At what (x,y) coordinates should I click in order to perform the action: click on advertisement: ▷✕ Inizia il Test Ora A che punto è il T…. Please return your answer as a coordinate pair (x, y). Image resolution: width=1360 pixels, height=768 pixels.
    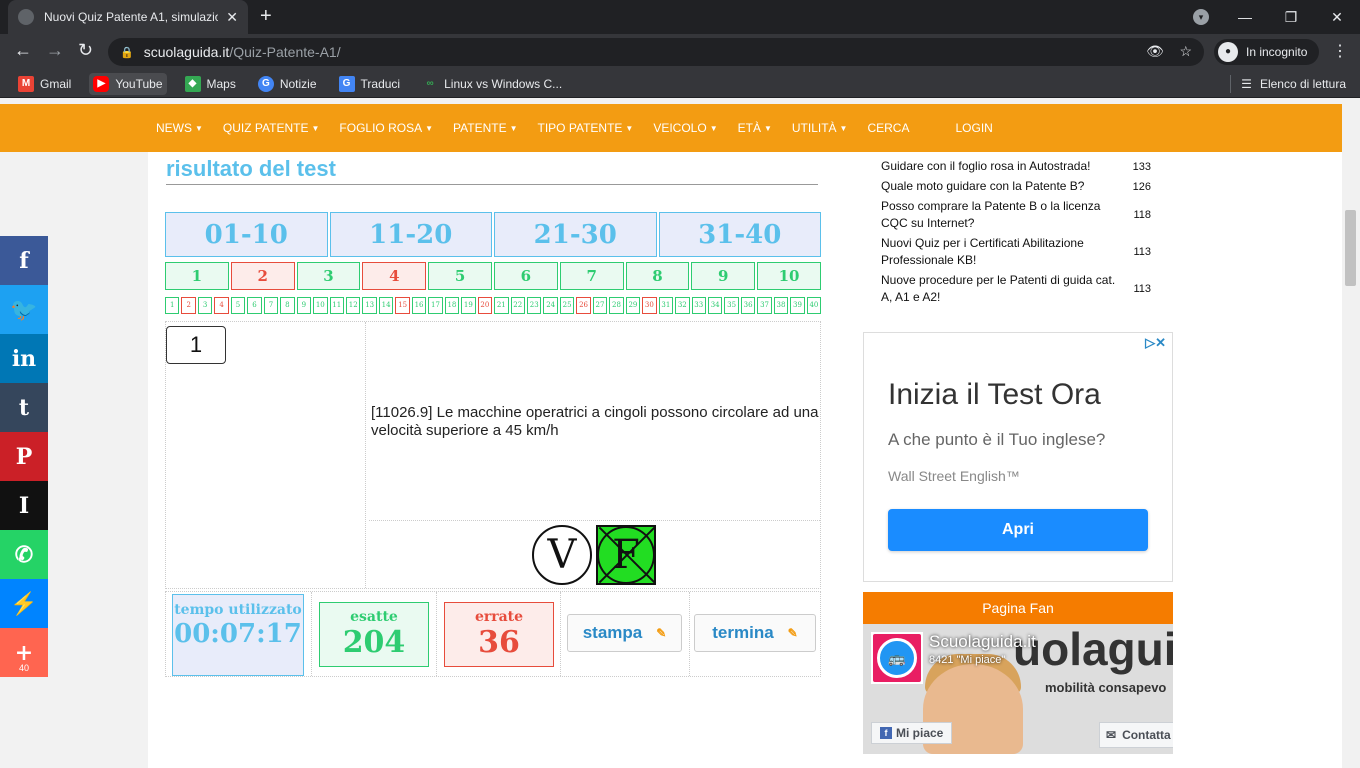
    Looking at the image, I should click on (1018, 457).